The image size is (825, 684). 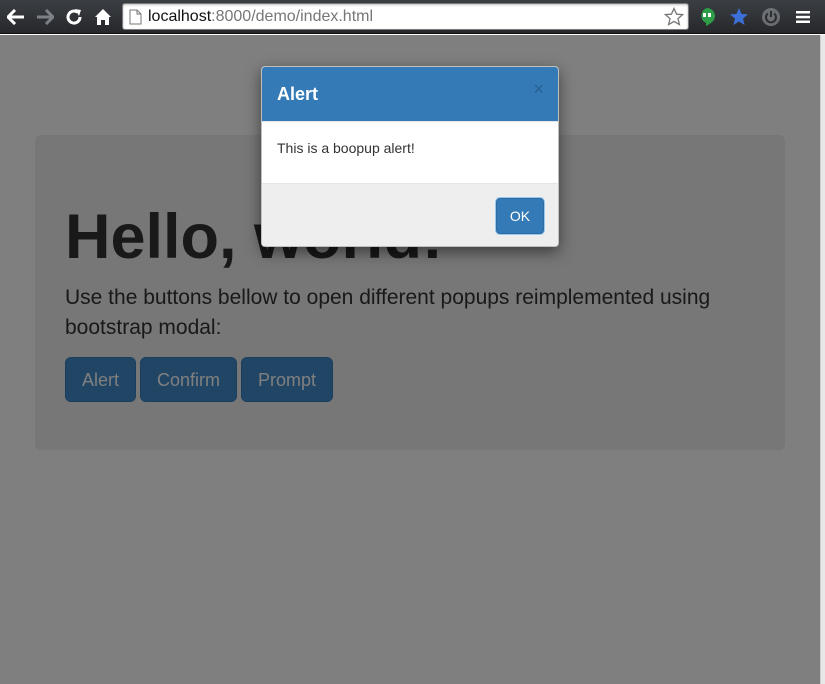 What do you see at coordinates (103, 17) in the screenshot?
I see `home-icon` at bounding box center [103, 17].